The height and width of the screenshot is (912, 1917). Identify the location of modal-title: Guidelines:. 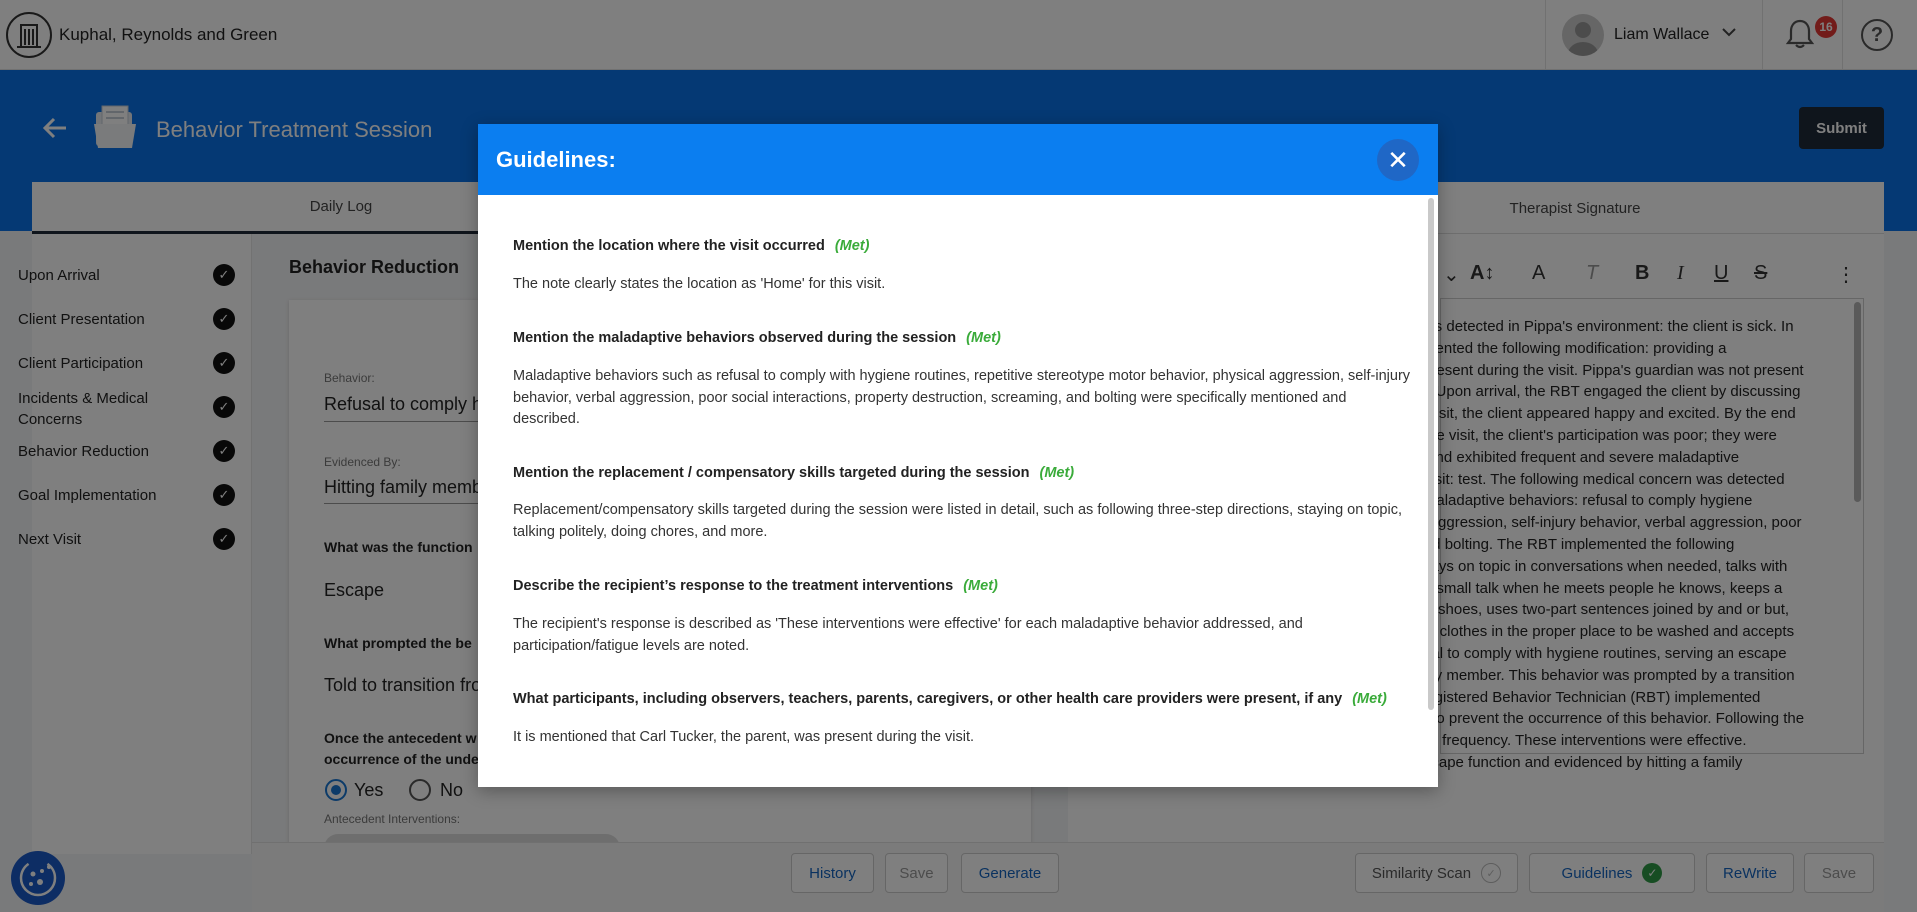
(556, 159).